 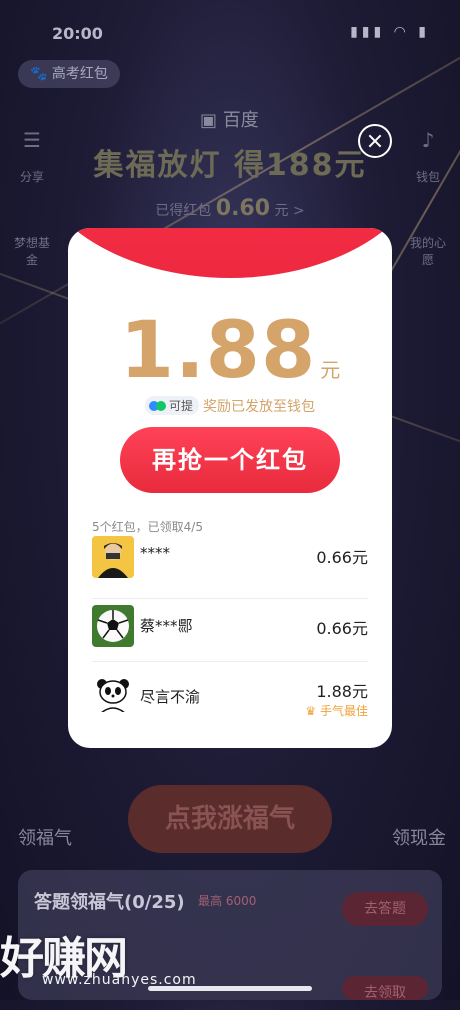 What do you see at coordinates (428, 156) in the screenshot?
I see `wallet-button: ♪ 钱包` at bounding box center [428, 156].